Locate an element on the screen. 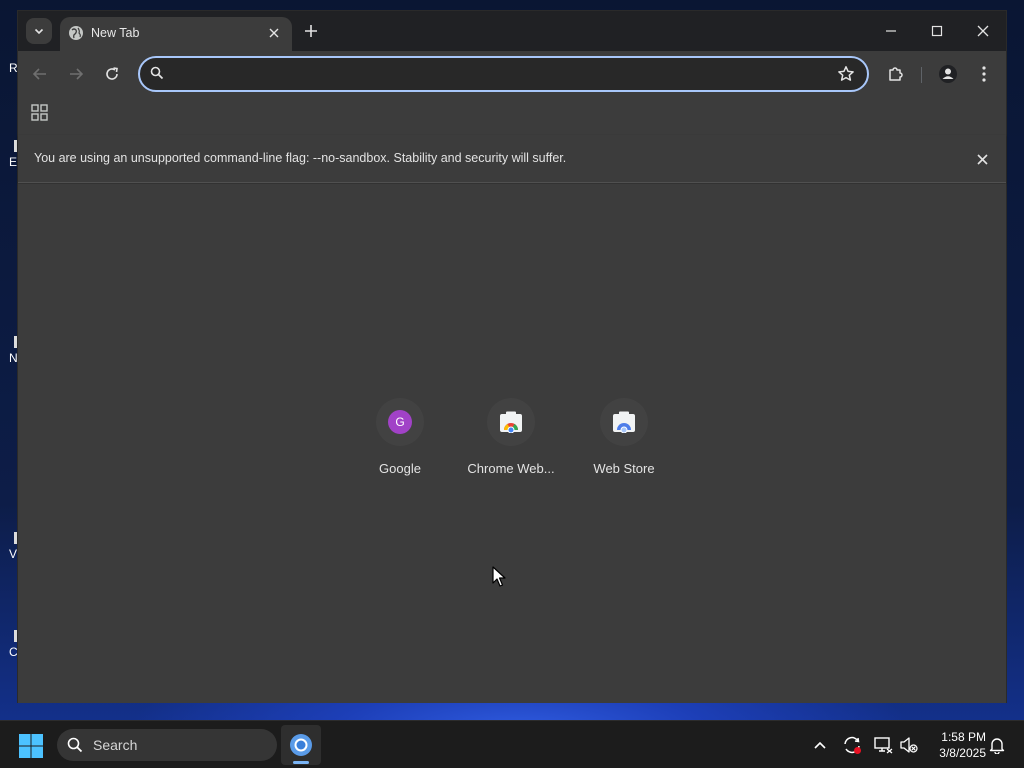  arrow-right-icon is located at coordinates (77, 74).